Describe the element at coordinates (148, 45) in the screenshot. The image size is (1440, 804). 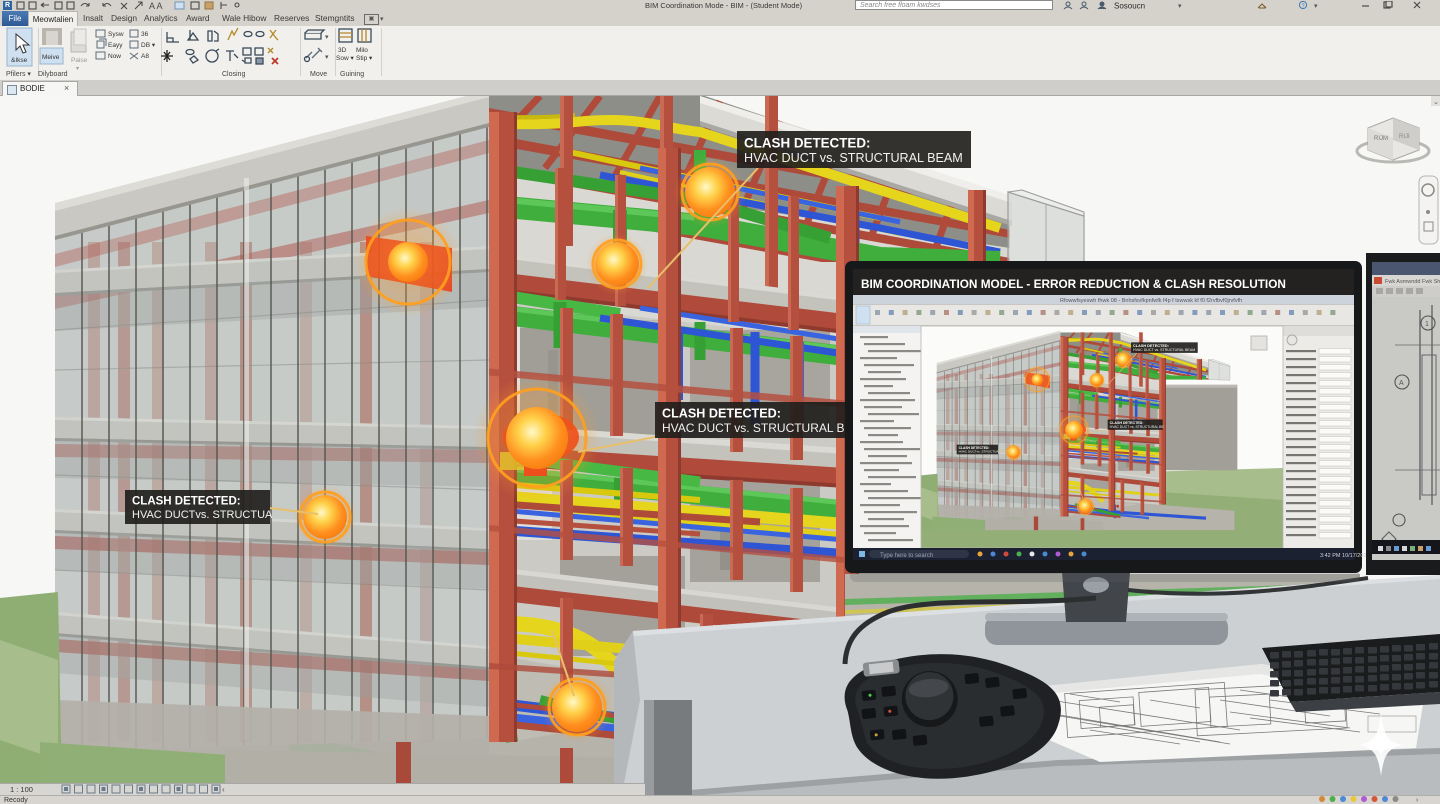
I see `svg-text: DB ▾` at that location.